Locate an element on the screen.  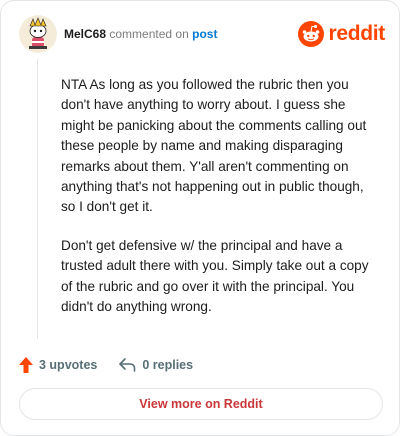
reddit-snoo-icon is located at coordinates (311, 34).